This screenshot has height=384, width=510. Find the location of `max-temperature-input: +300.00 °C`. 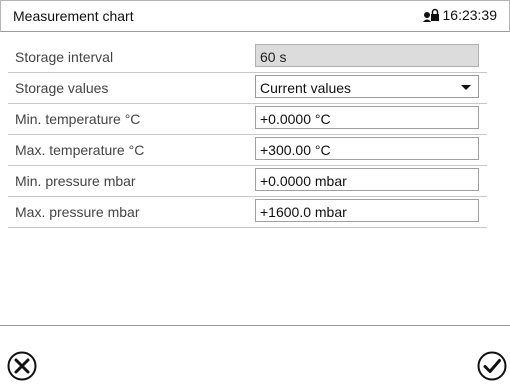

max-temperature-input: +300.00 °C is located at coordinates (367, 148).